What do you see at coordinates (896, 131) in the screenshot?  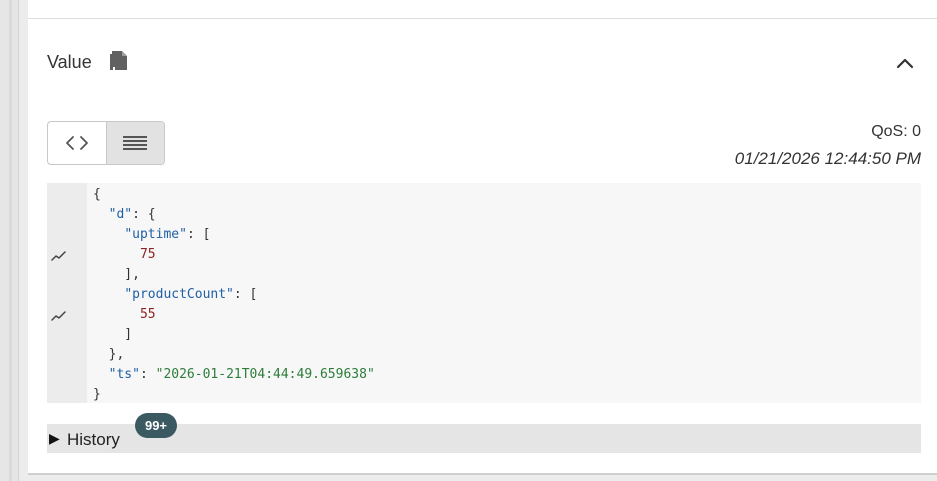 I see `qos-label: QoS: 0` at bounding box center [896, 131].